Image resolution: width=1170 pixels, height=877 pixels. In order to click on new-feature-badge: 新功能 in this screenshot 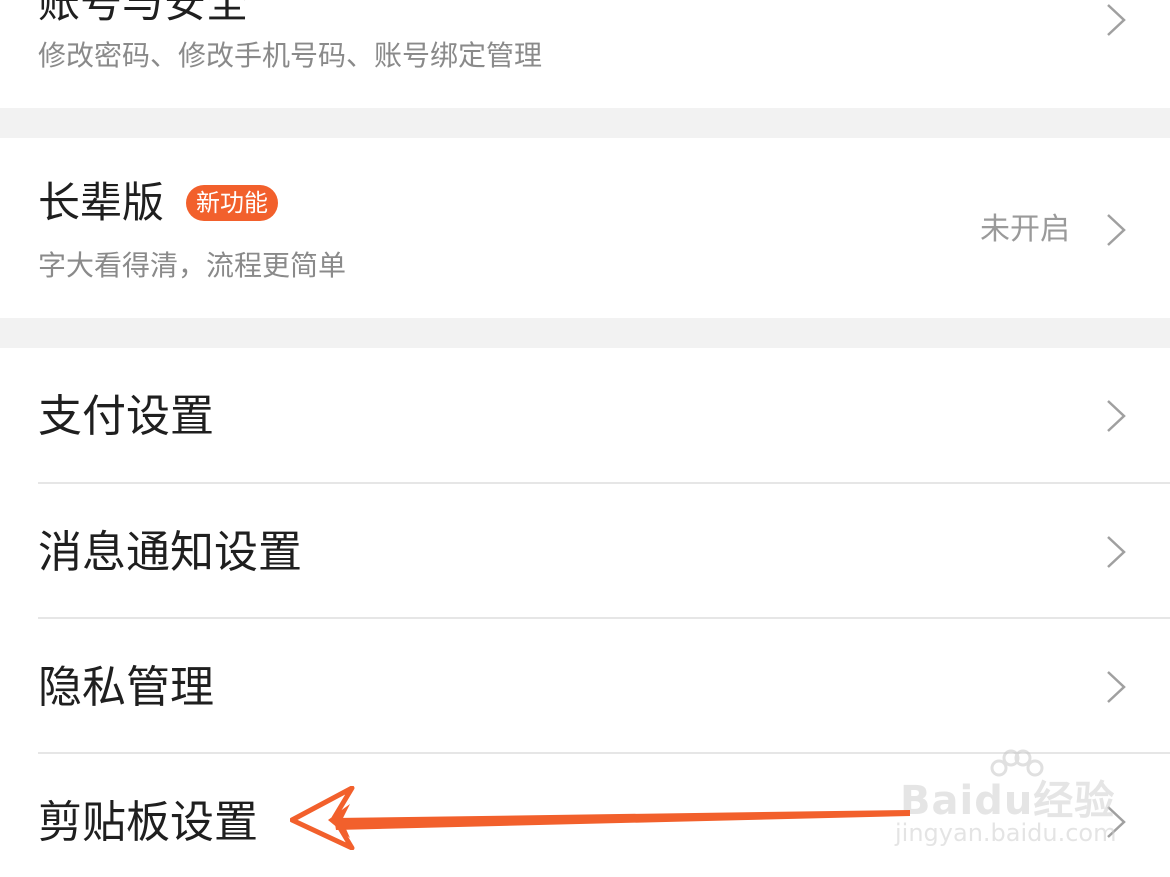, I will do `click(232, 203)`.